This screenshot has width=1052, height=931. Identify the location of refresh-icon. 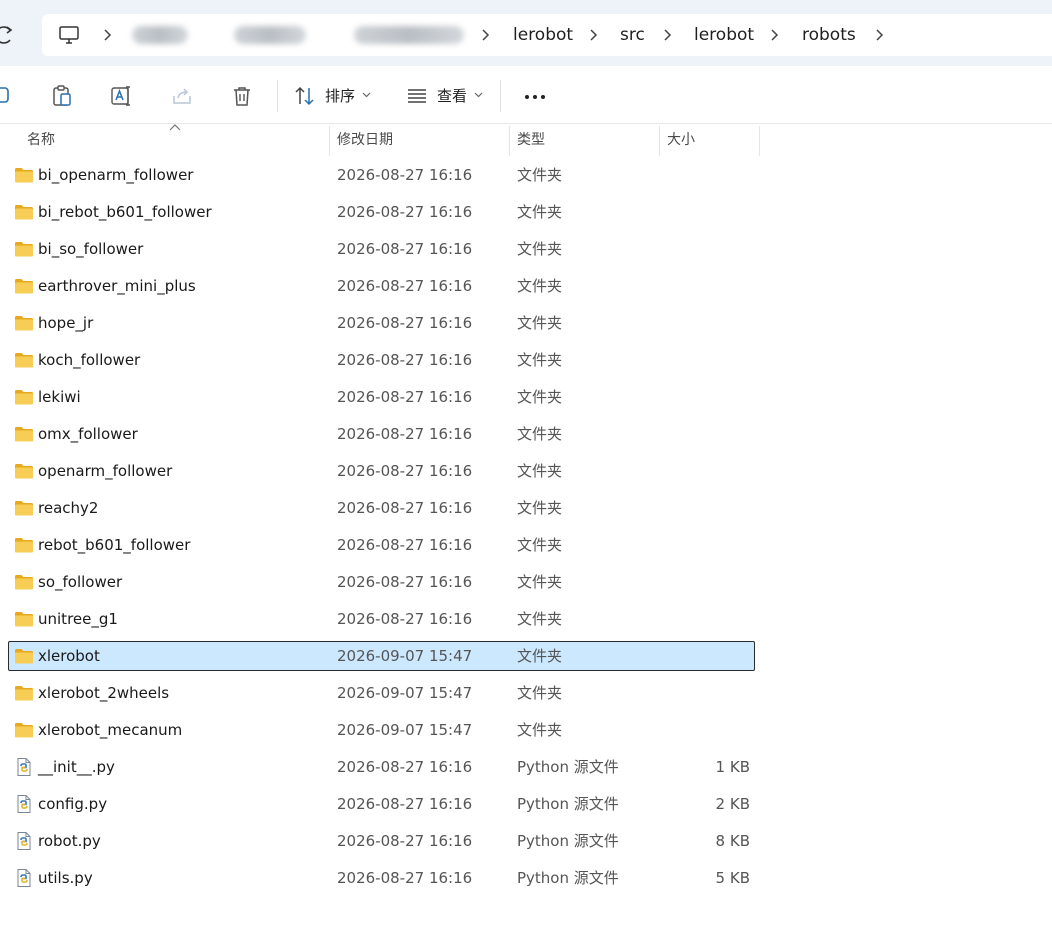
(7, 35).